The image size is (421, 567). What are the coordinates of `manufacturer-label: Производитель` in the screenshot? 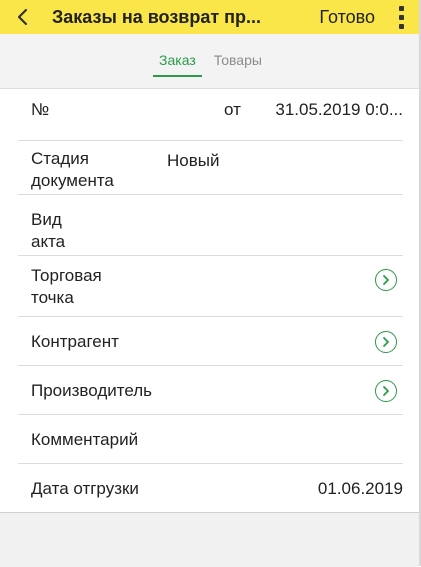 It's located at (92, 390).